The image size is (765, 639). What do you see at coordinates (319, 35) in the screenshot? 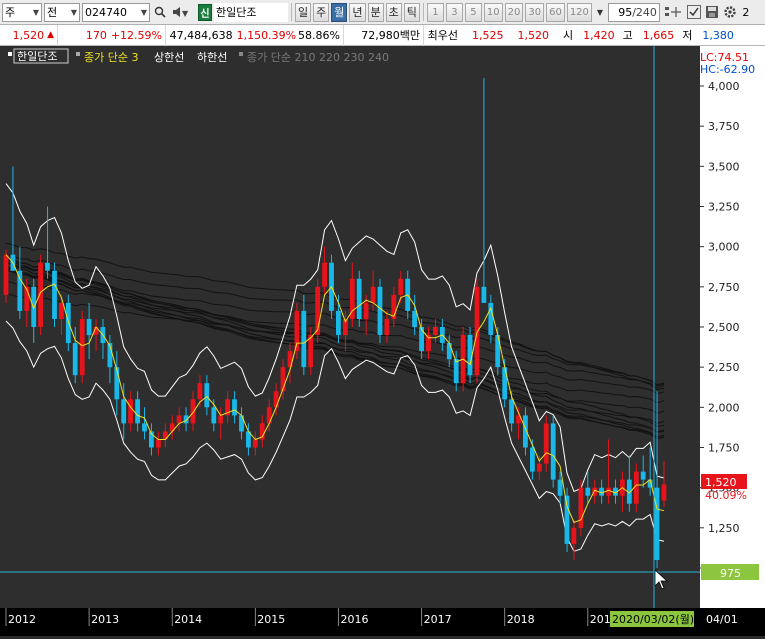
I see `turnover-rate: 58.86%` at bounding box center [319, 35].